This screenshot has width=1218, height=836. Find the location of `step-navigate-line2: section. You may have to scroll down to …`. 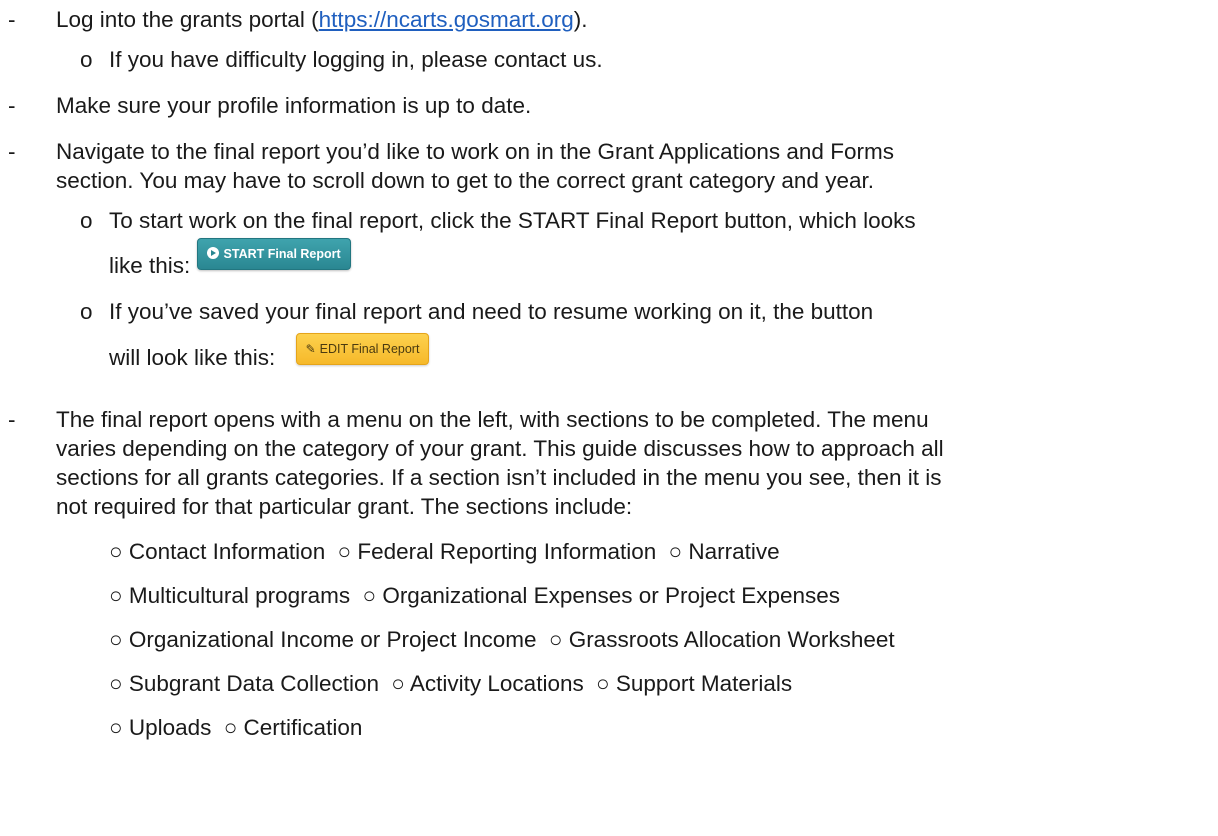

step-navigate-line2: section. You may have to scroll down to … is located at coordinates (465, 180).